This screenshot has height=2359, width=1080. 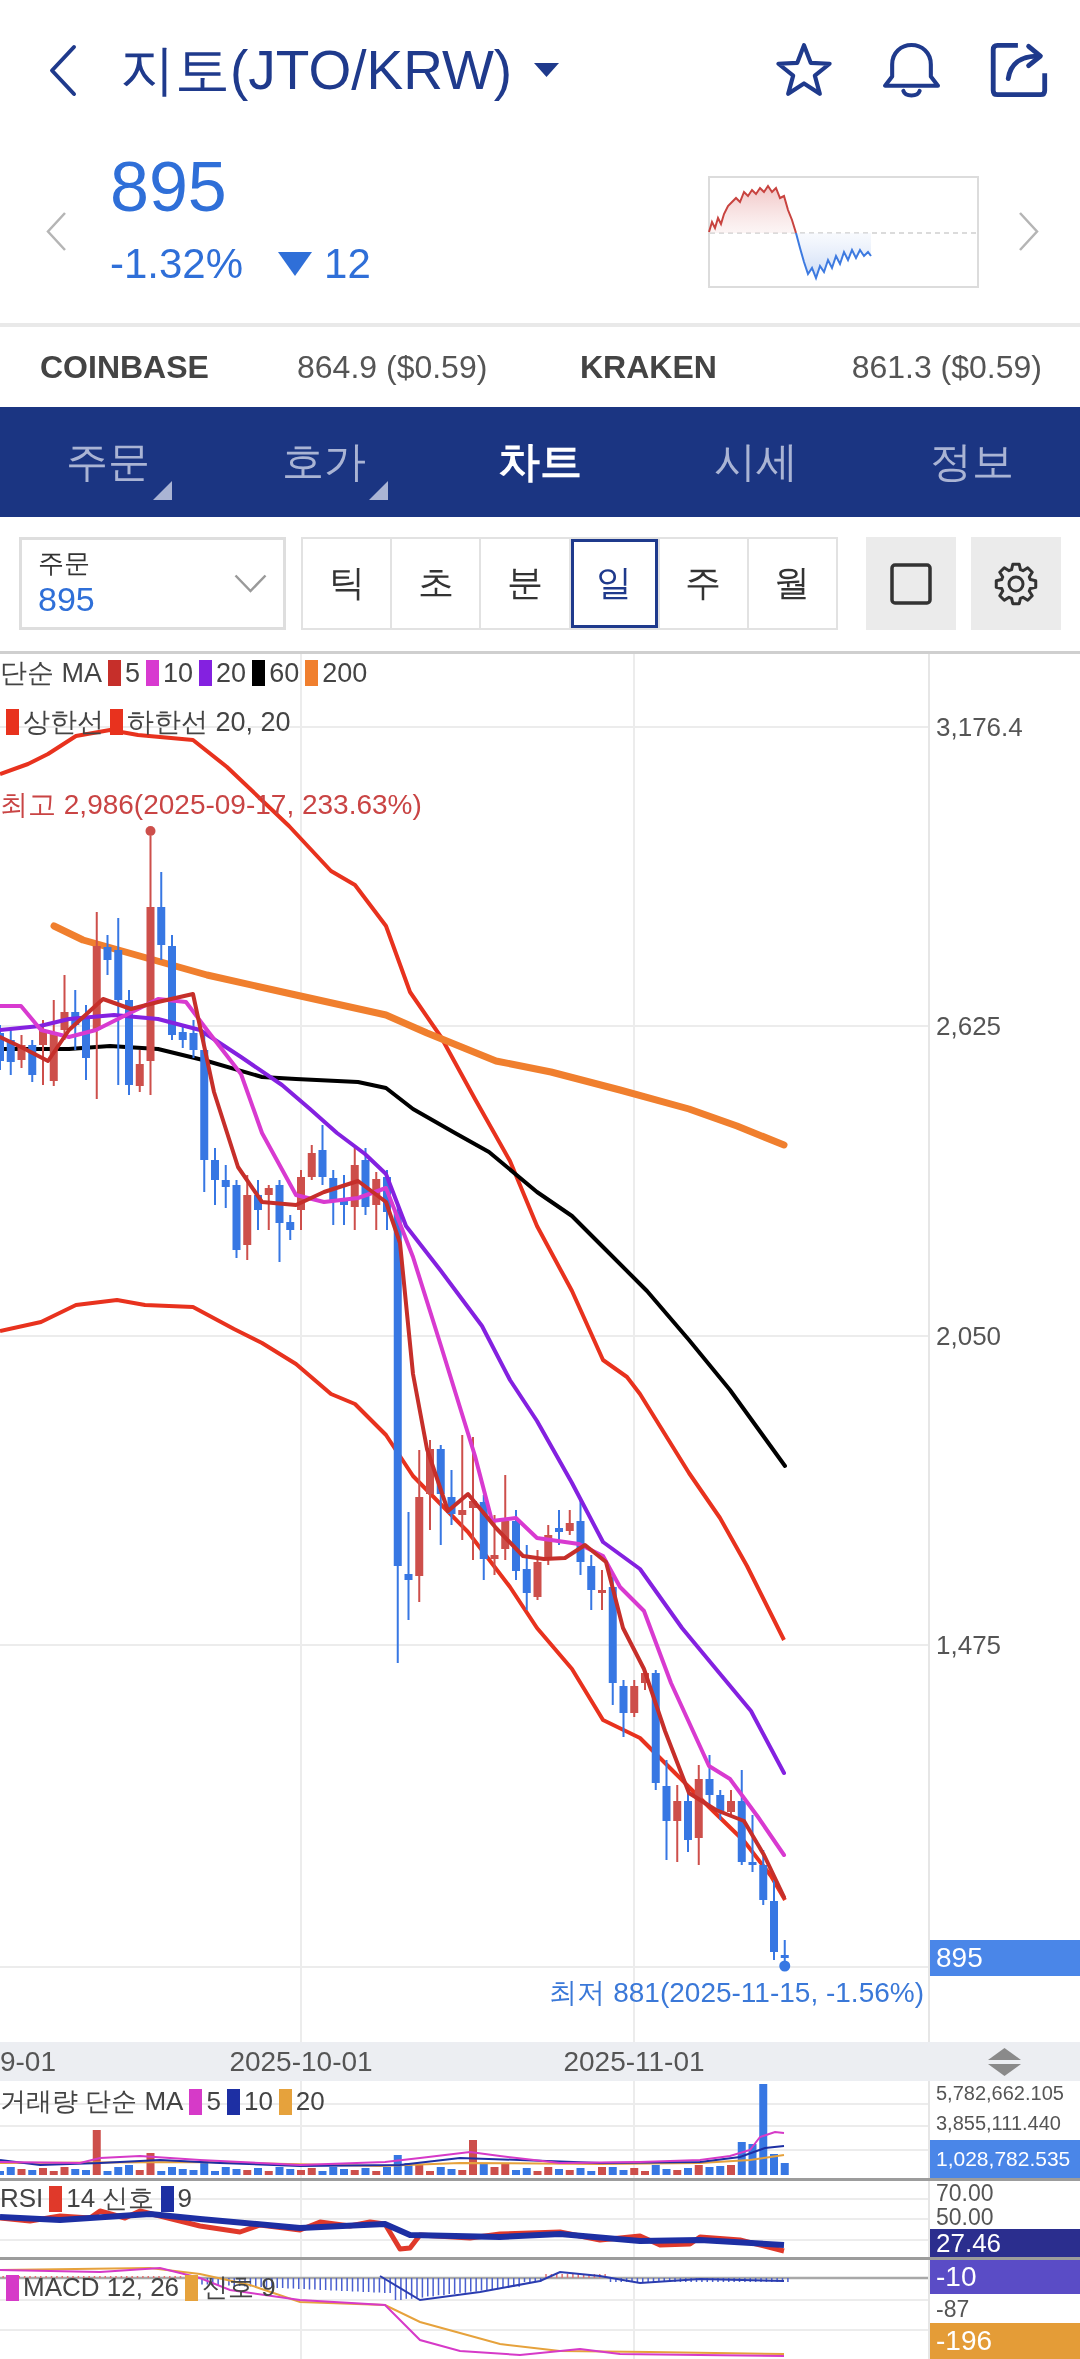 What do you see at coordinates (540, 462) in the screenshot?
I see `tab: 차트` at bounding box center [540, 462].